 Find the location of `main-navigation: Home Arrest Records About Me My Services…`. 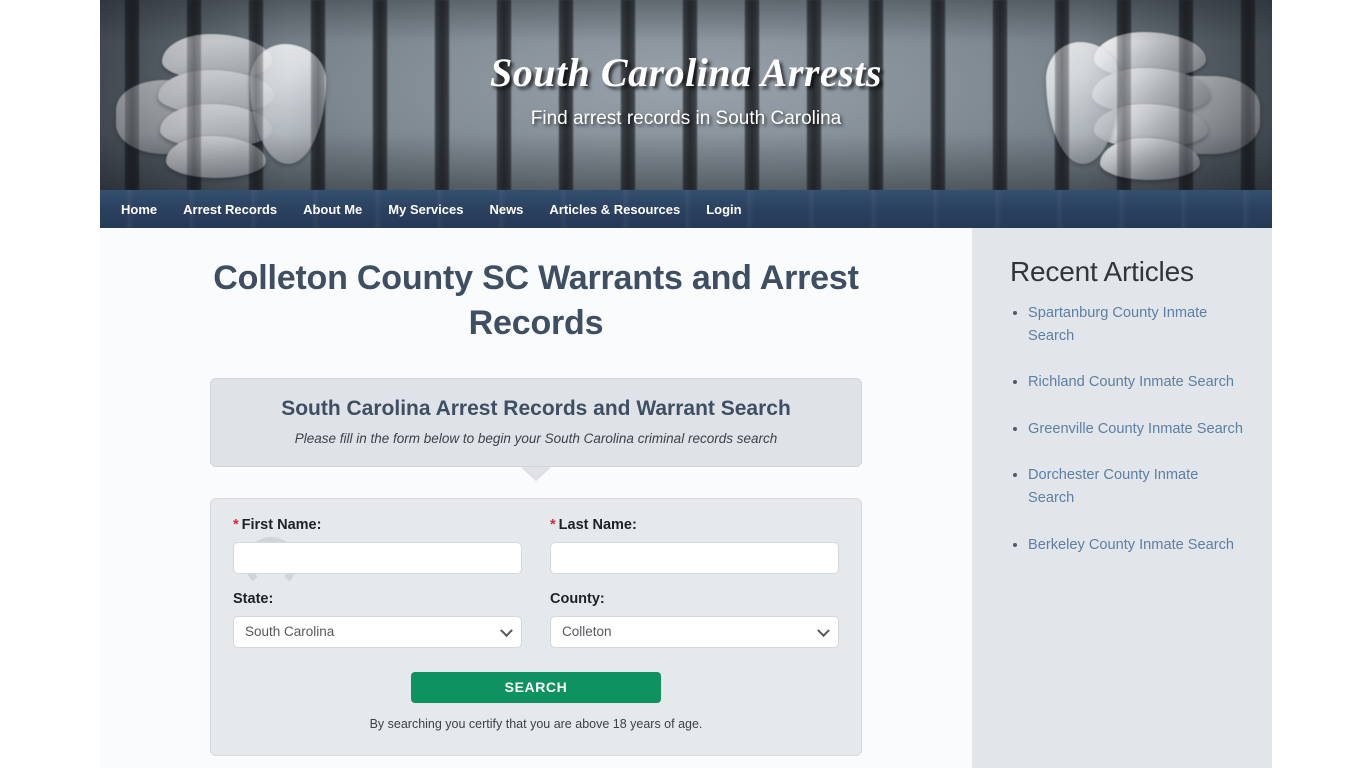

main-navigation: Home Arrest Records About Me My Services… is located at coordinates (686, 209).